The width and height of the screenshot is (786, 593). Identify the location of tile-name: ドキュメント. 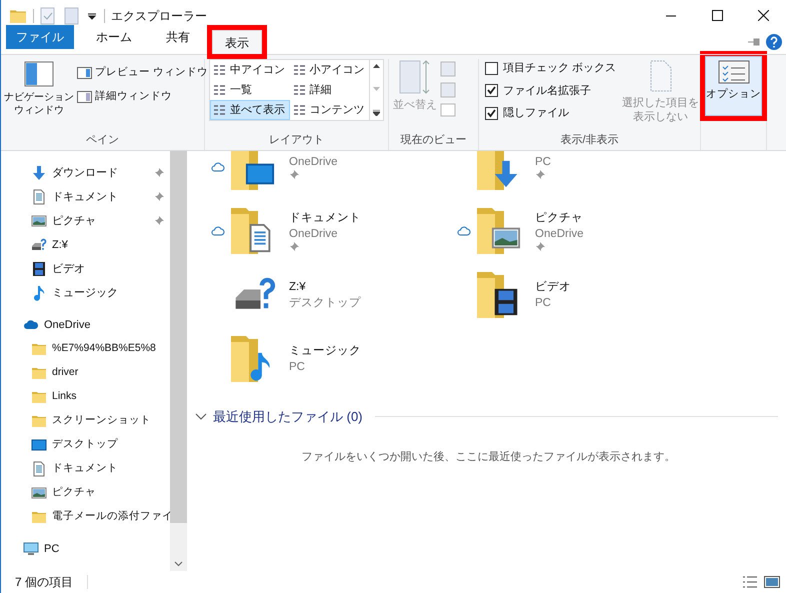
(325, 218).